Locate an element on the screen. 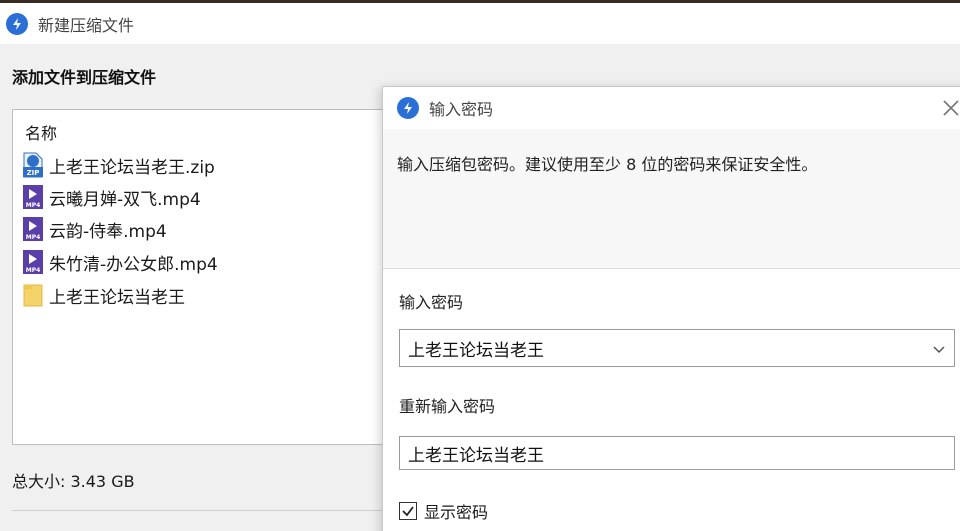  confirm-password-label: 重新输入密码 is located at coordinates (447, 406).